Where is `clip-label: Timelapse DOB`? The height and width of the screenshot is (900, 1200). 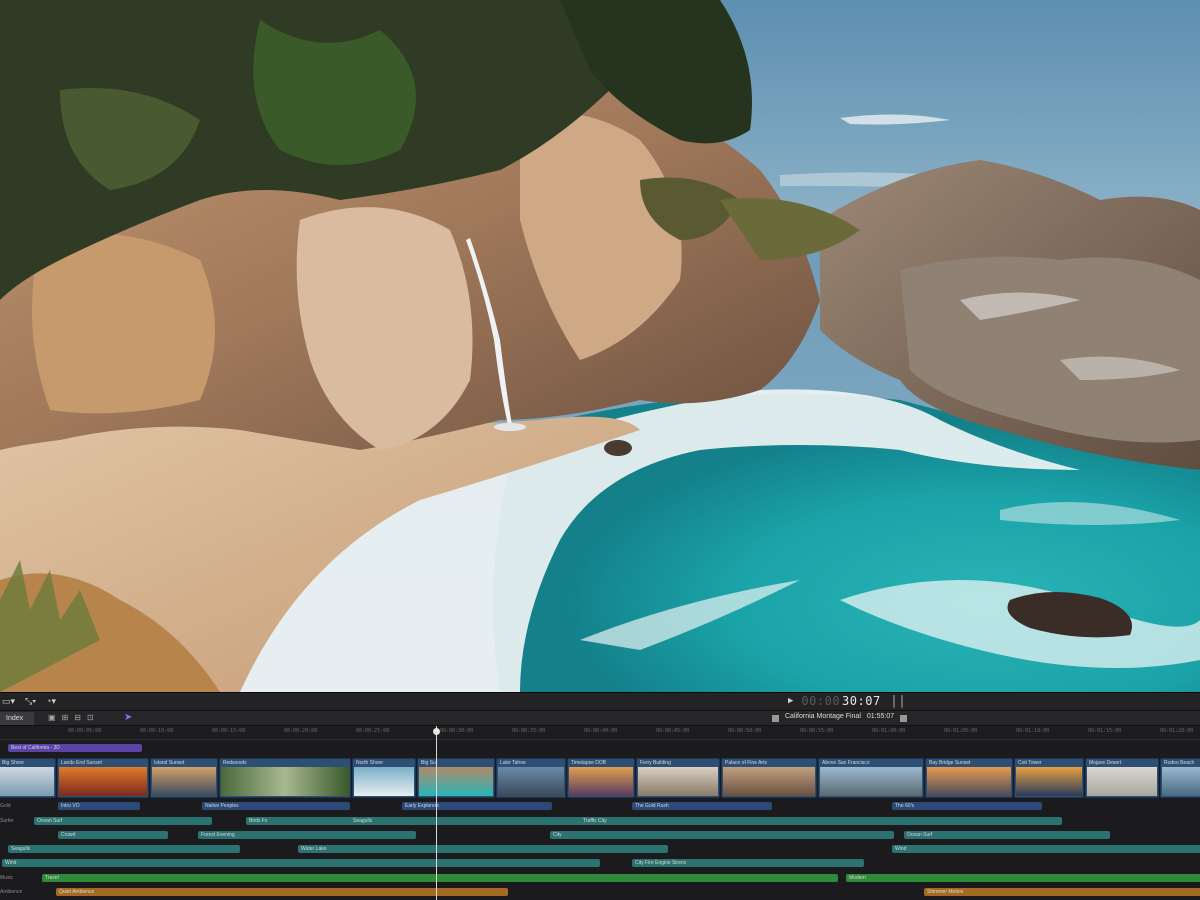 clip-label: Timelapse DOB is located at coordinates (589, 763).